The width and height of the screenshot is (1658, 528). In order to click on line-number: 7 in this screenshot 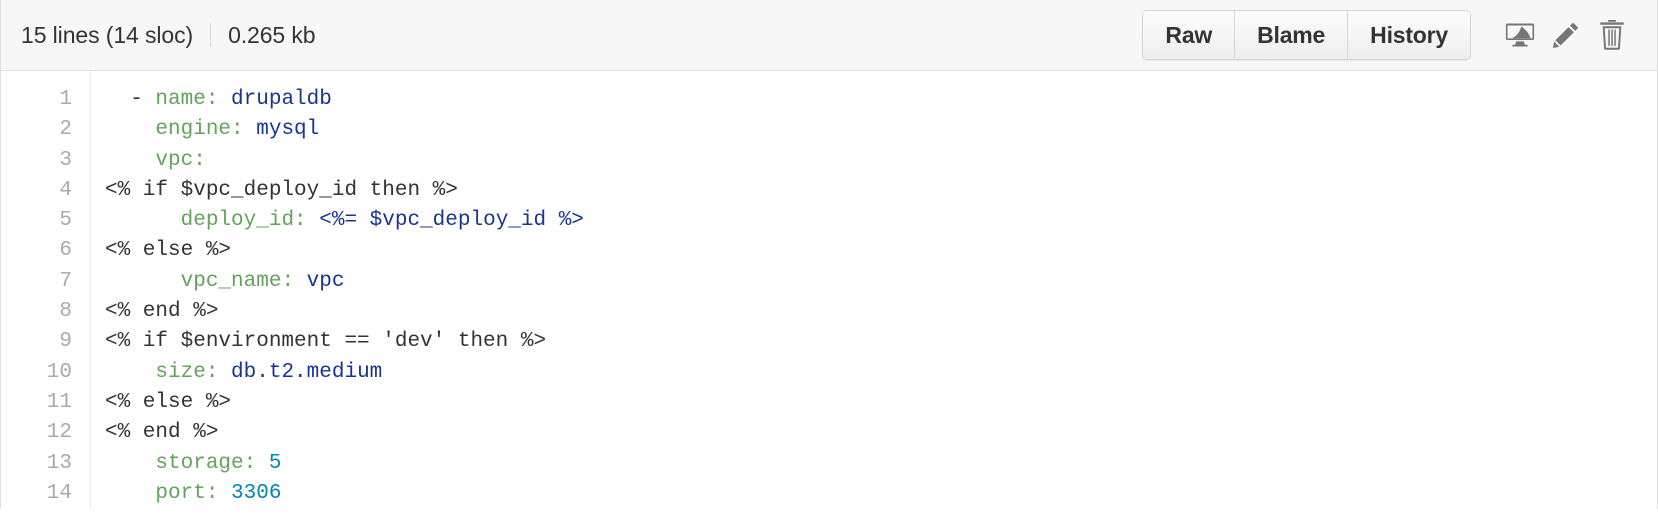, I will do `click(65, 281)`.